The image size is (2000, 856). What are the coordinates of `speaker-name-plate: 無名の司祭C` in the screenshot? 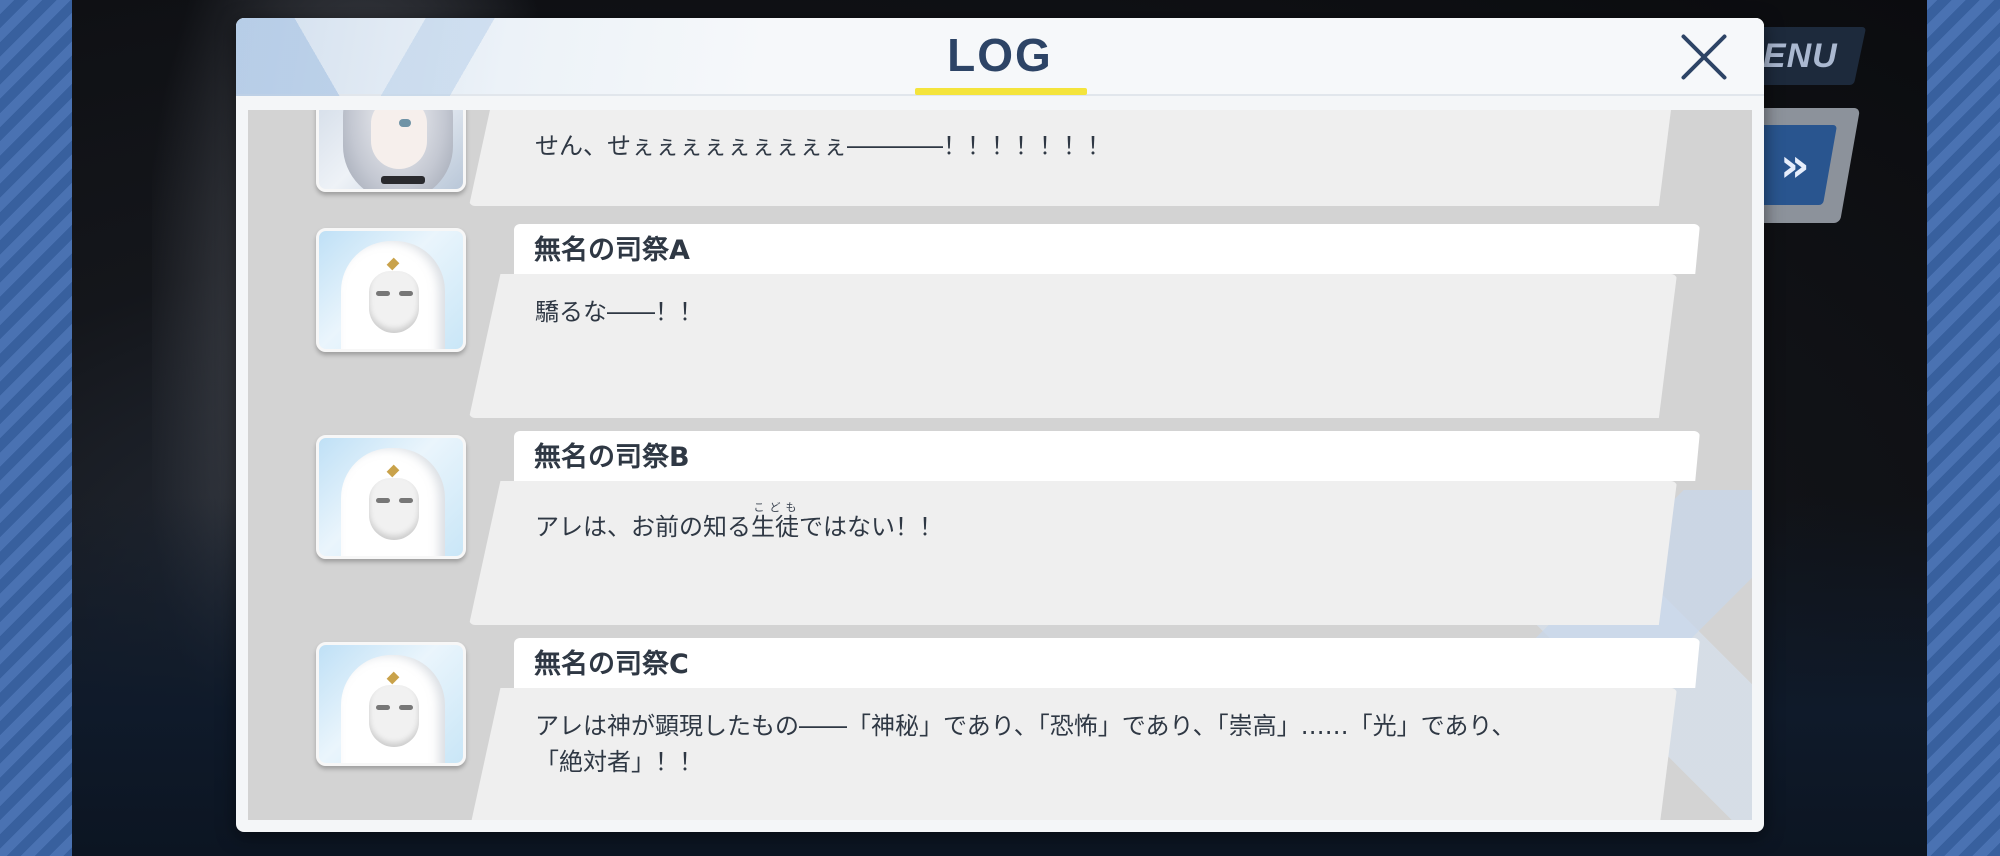 It's located at (1107, 663).